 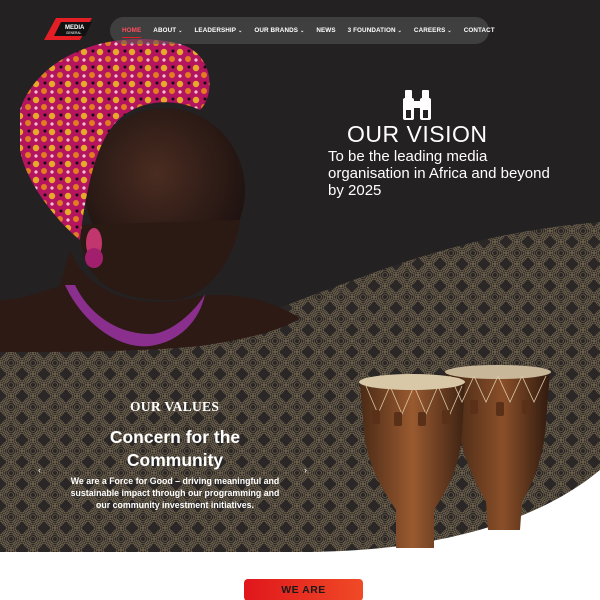 What do you see at coordinates (325, 30) in the screenshot?
I see `nav-item-news: NEWS` at bounding box center [325, 30].